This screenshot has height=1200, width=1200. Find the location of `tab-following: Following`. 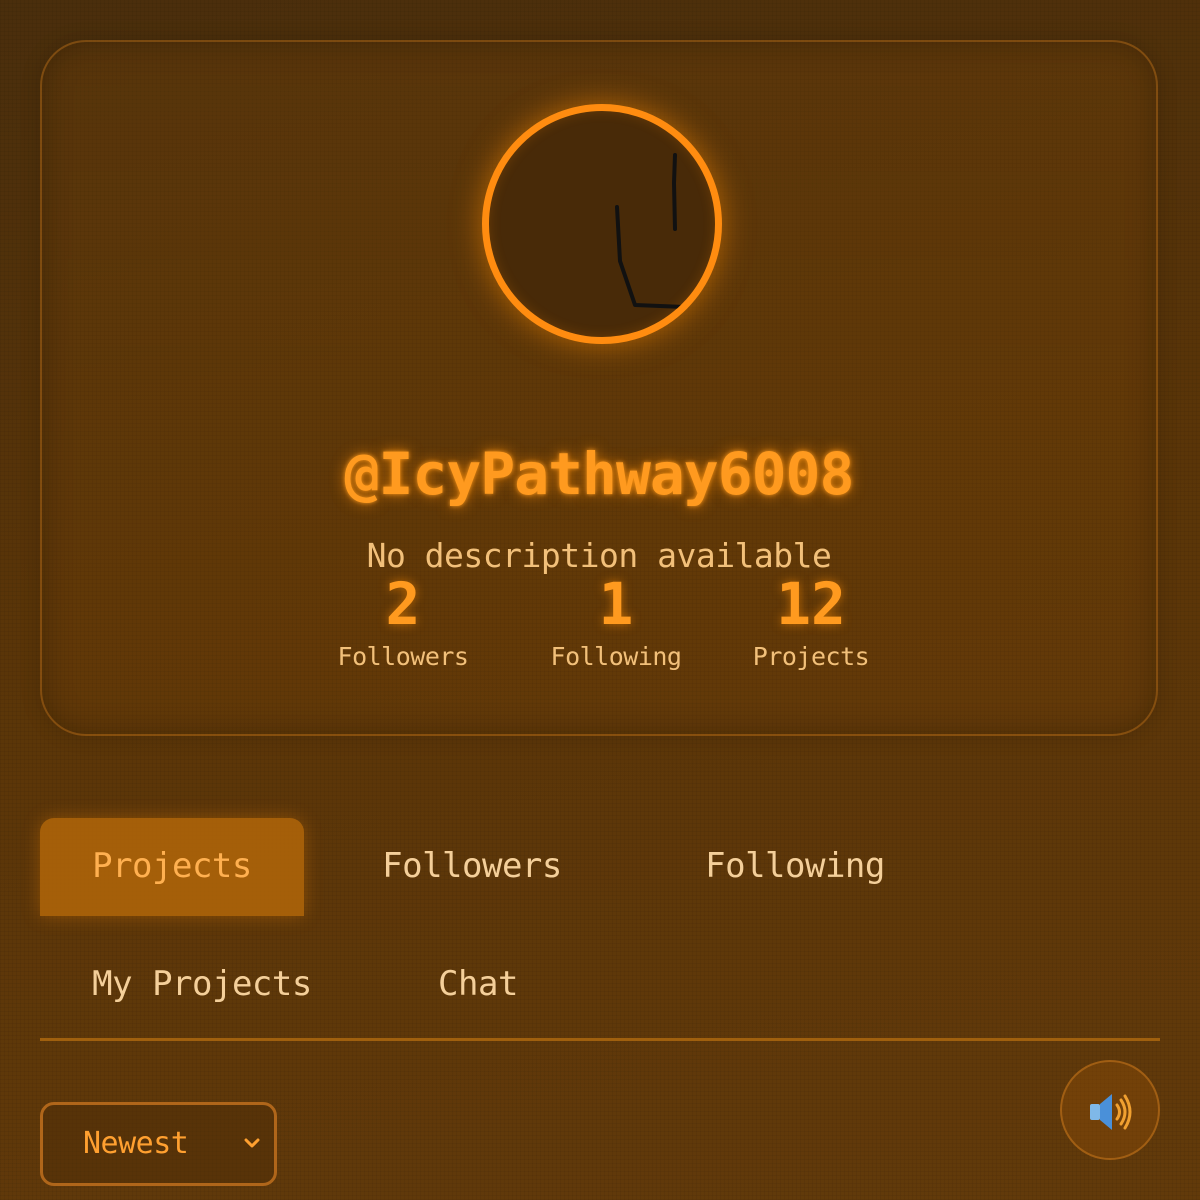

tab-following: Following is located at coordinates (795, 867).